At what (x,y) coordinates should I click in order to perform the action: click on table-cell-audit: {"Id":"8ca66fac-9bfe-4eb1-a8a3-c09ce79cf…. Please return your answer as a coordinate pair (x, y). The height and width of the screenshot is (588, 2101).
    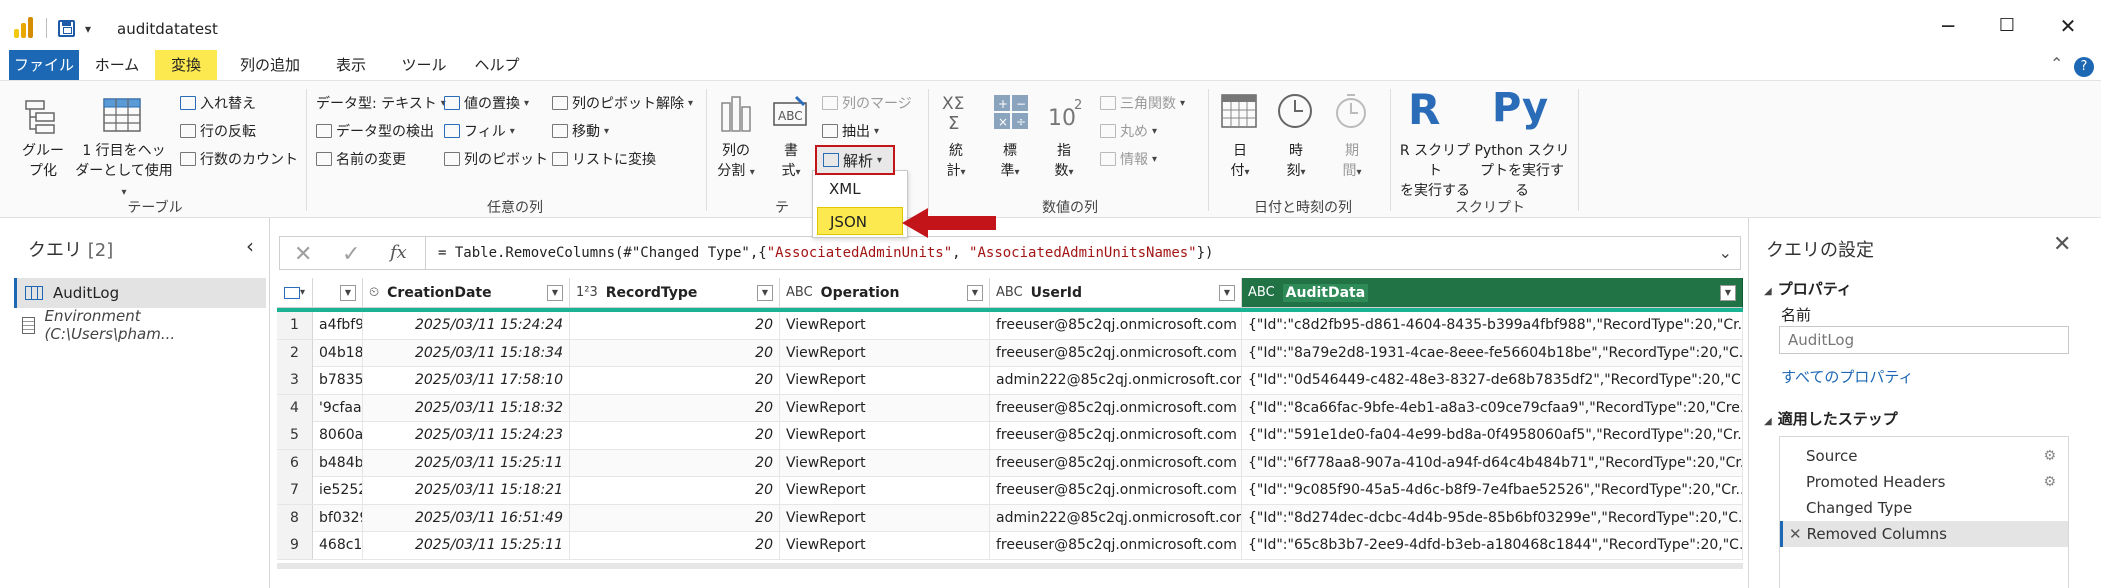
    Looking at the image, I should click on (1492, 408).